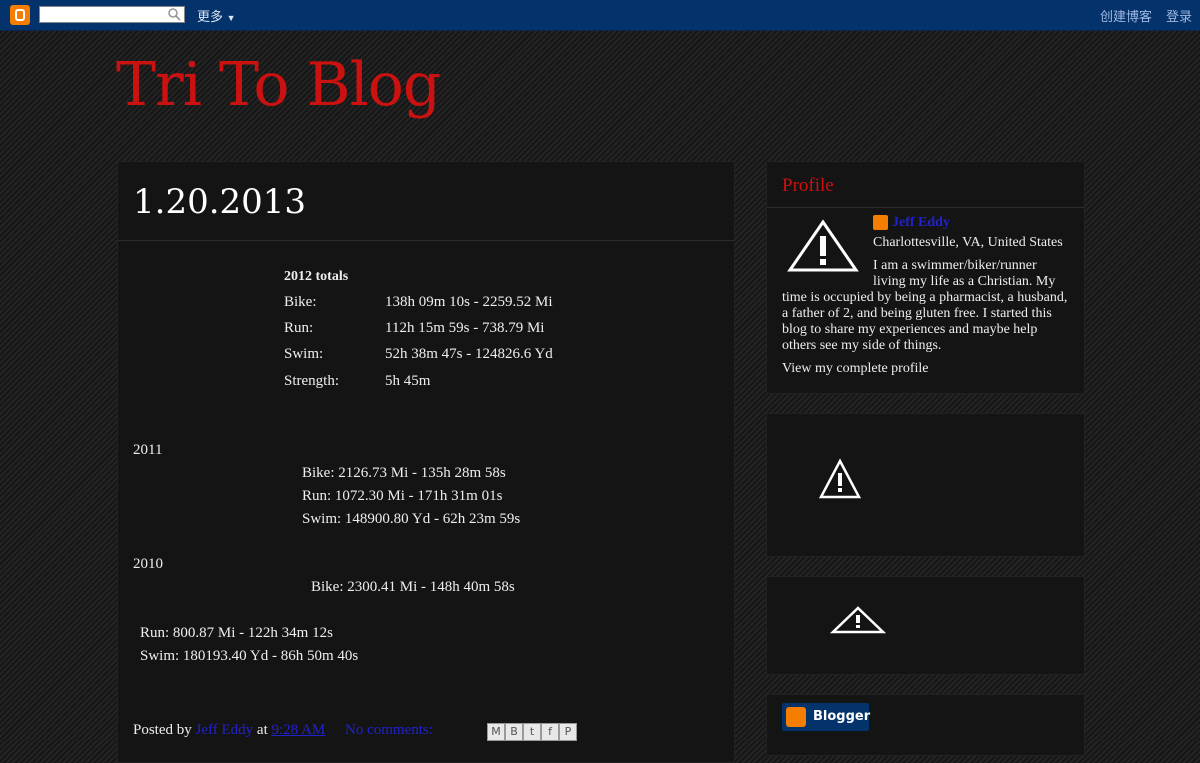  Describe the element at coordinates (921, 222) in the screenshot. I see `profile-name-link: Jeff Eddy` at that location.